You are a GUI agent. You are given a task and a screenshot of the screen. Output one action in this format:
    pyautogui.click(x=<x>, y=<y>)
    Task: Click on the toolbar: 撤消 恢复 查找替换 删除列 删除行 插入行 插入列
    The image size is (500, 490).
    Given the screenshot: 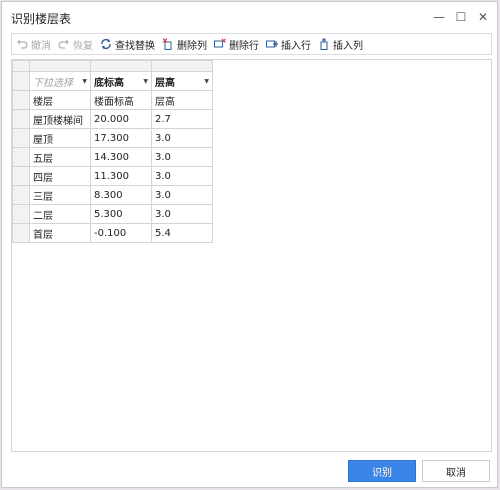 What is the action you would take?
    pyautogui.click(x=251, y=44)
    